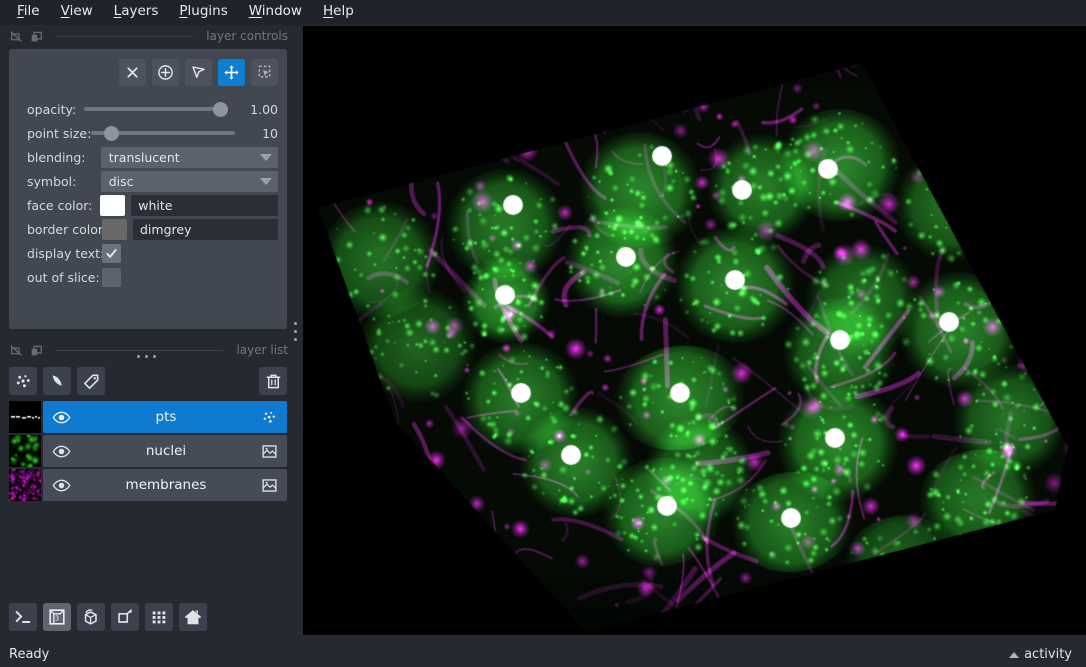  I want to click on svg-text: 3, so click(57, 618).